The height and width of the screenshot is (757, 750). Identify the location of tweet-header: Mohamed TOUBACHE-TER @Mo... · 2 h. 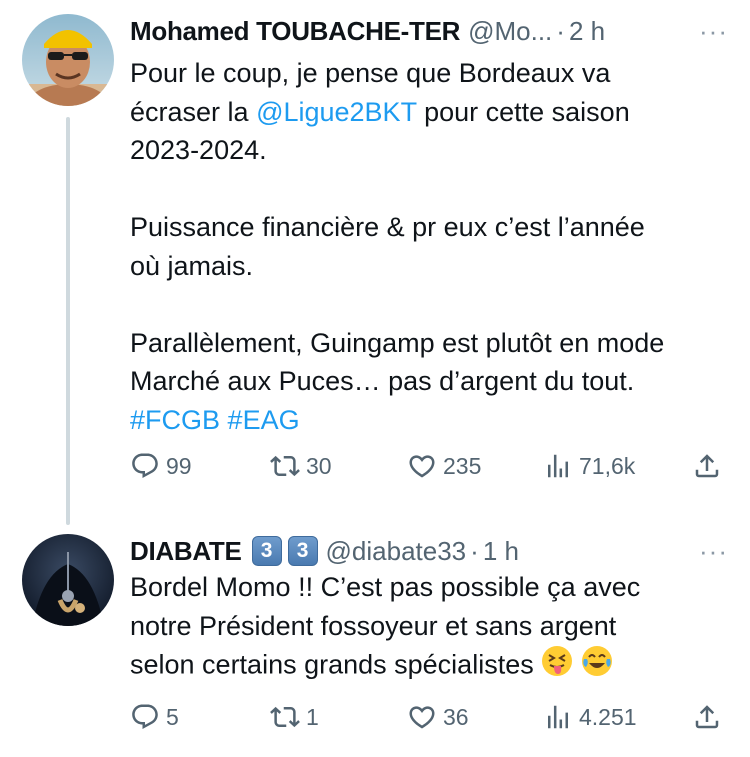
(367, 31).